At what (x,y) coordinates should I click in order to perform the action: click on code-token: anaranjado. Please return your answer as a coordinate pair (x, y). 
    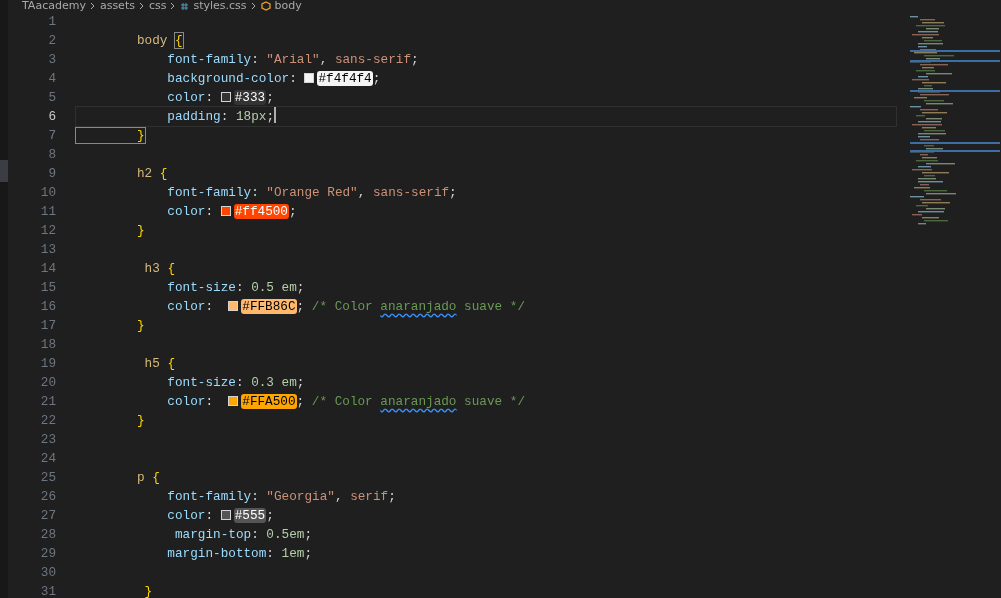
    Looking at the image, I should click on (418, 306).